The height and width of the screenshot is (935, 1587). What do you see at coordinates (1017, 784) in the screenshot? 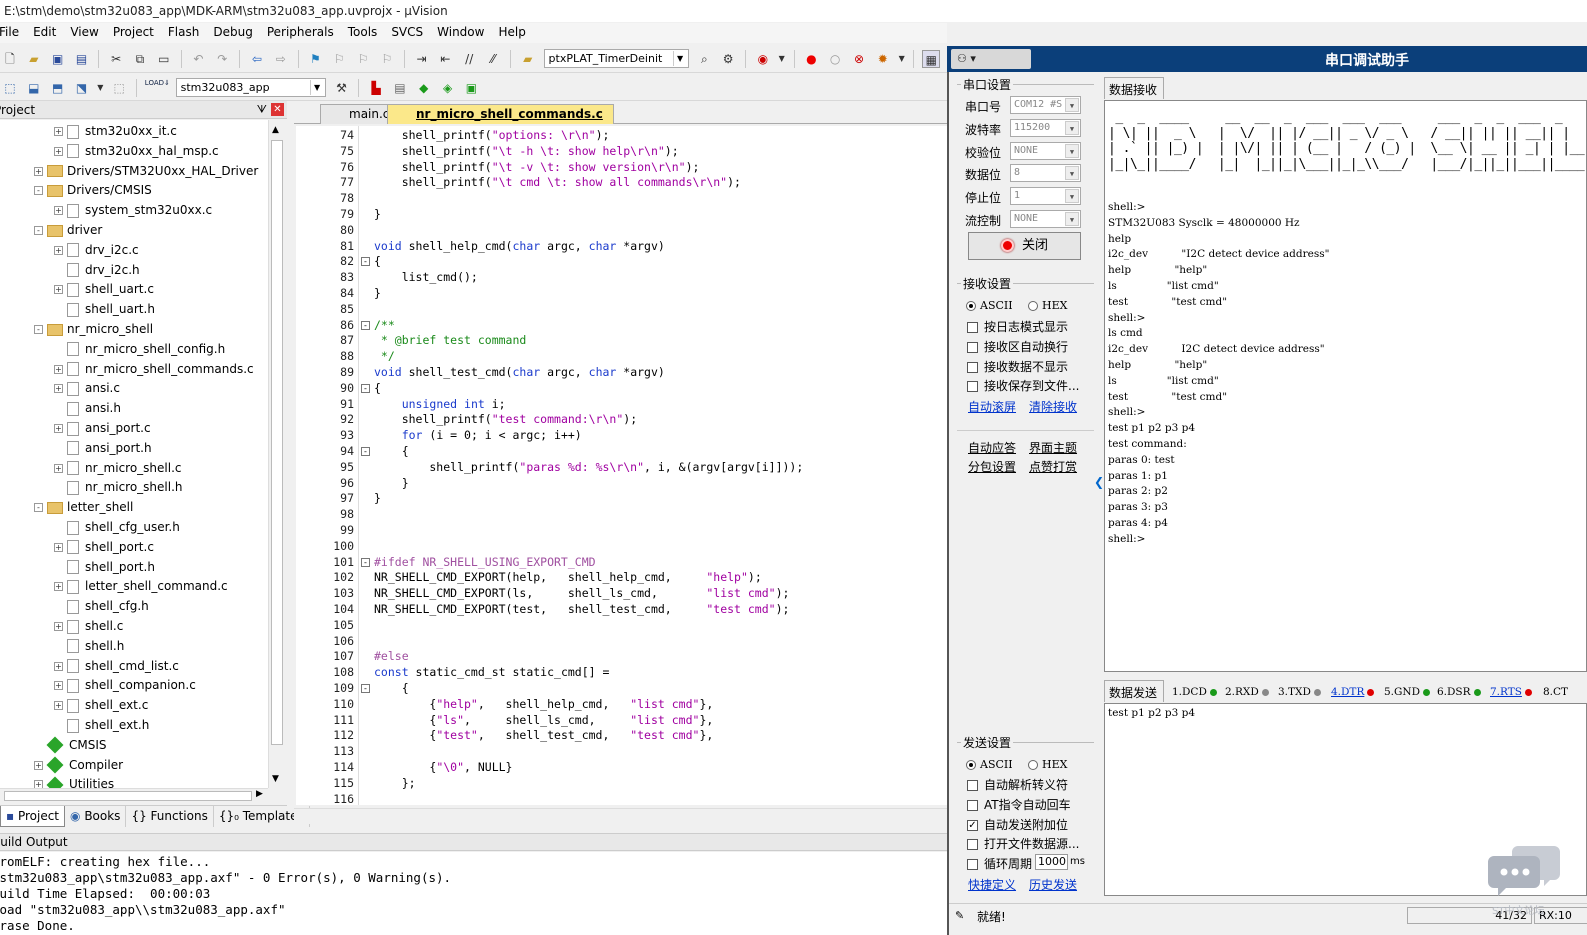
I see `send-option-checkbox: 自动解析转义符` at bounding box center [1017, 784].